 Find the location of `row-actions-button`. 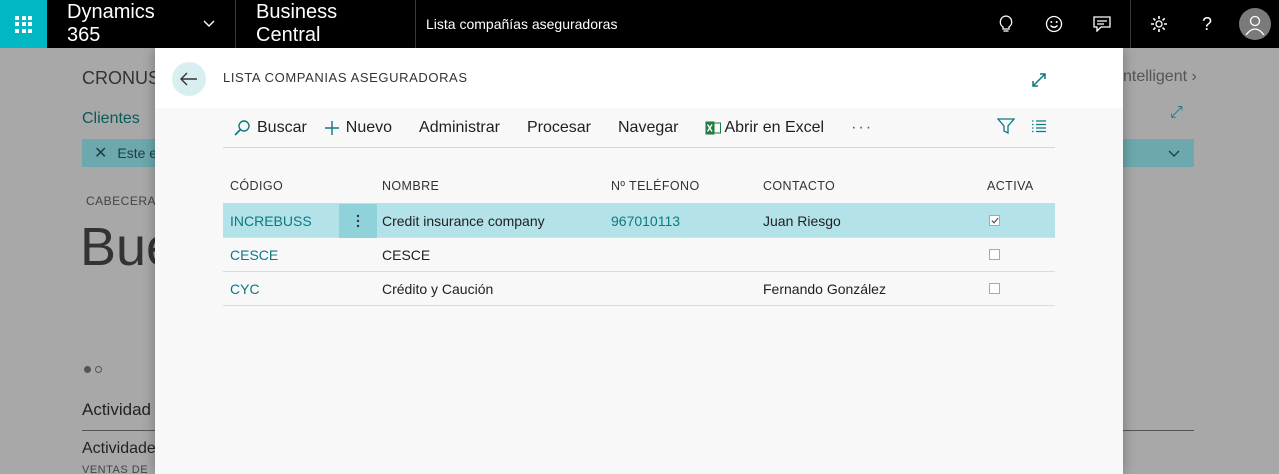

row-actions-button is located at coordinates (358, 220).